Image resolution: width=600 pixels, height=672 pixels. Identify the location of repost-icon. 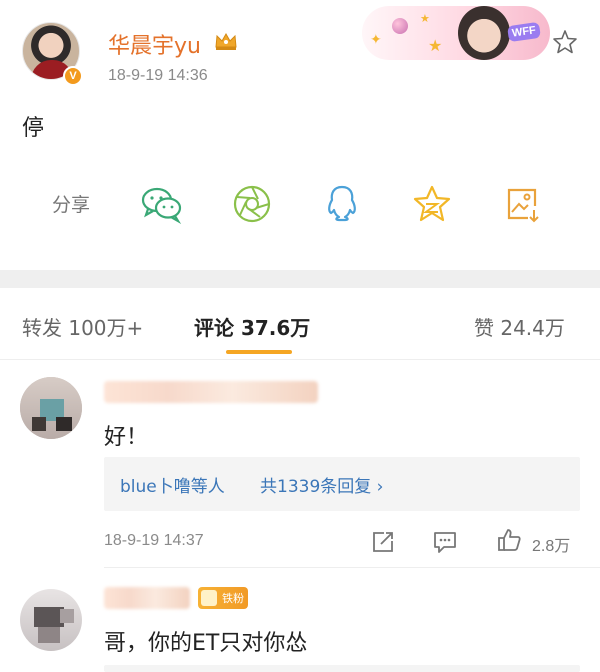
(383, 542).